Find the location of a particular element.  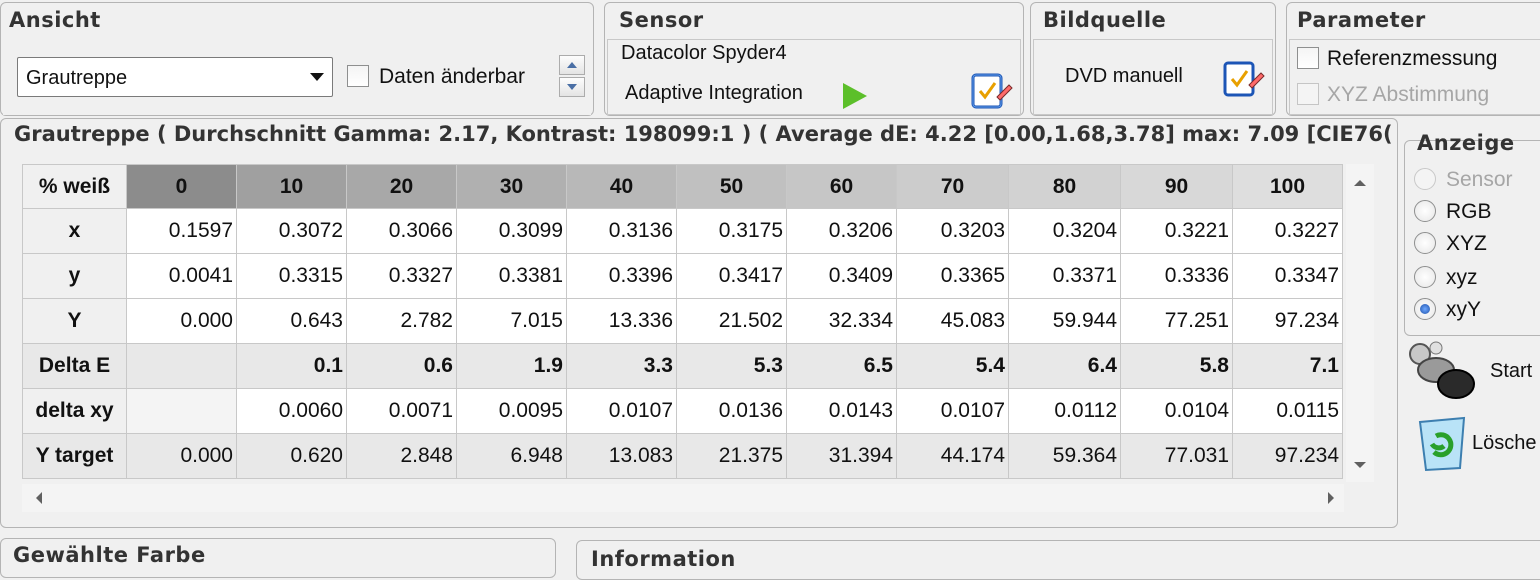

table-cell: 0.0112 is located at coordinates (1064, 411).